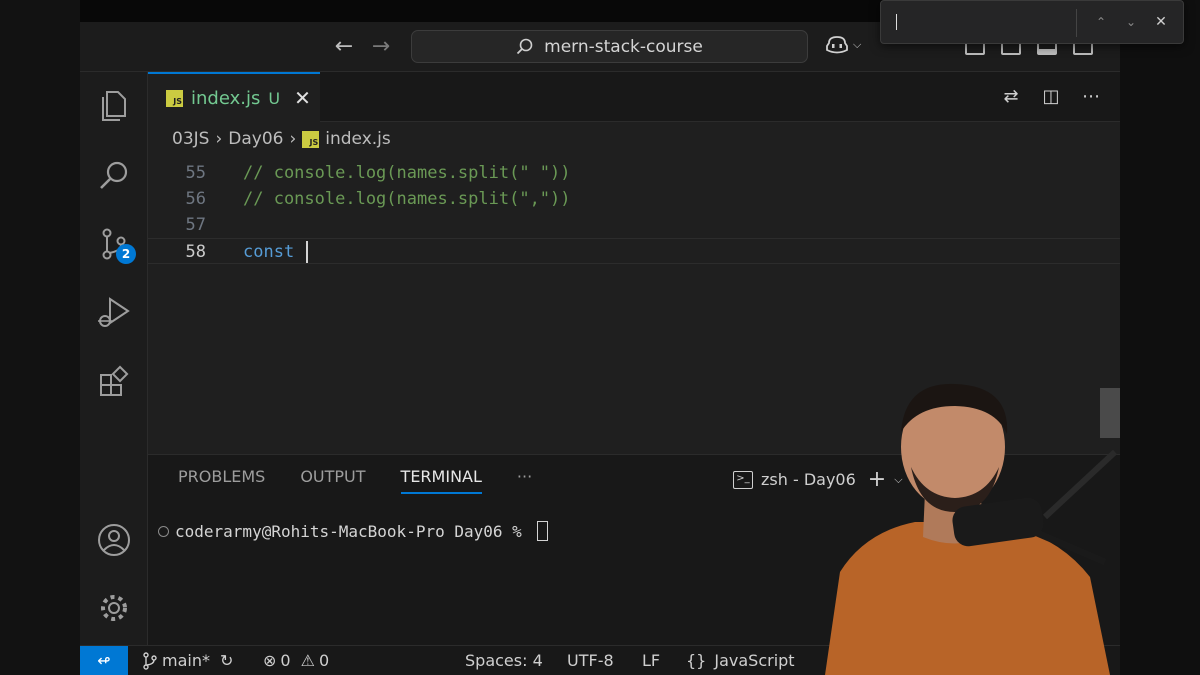 Image resolution: width=1200 pixels, height=675 pixels. What do you see at coordinates (114, 608) in the screenshot?
I see `gear-icon` at bounding box center [114, 608].